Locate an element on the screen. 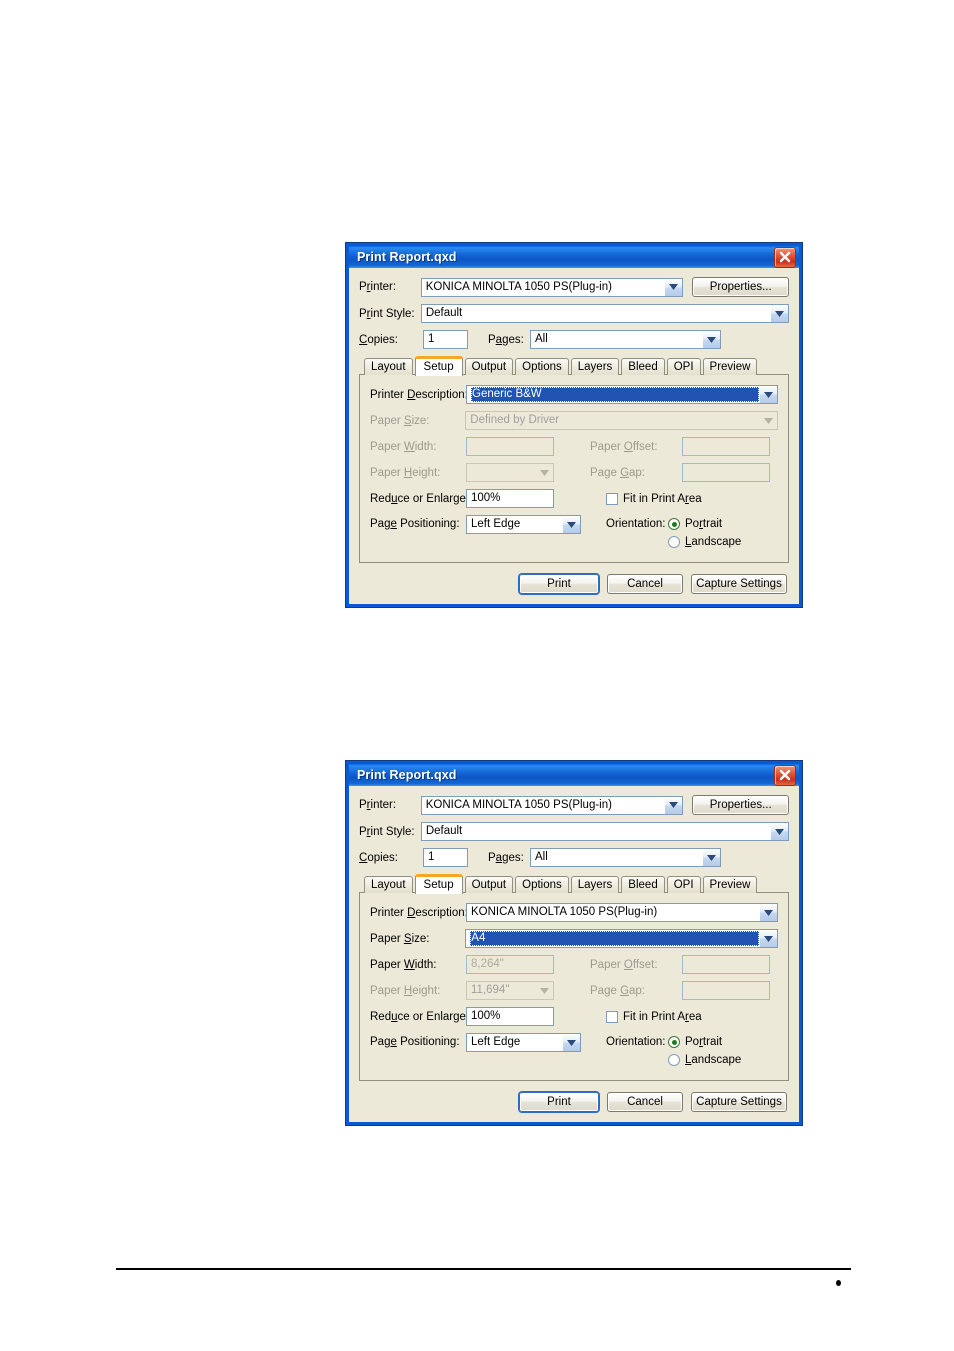 The image size is (954, 1351). paper-size-select: A4 is located at coordinates (621, 938).